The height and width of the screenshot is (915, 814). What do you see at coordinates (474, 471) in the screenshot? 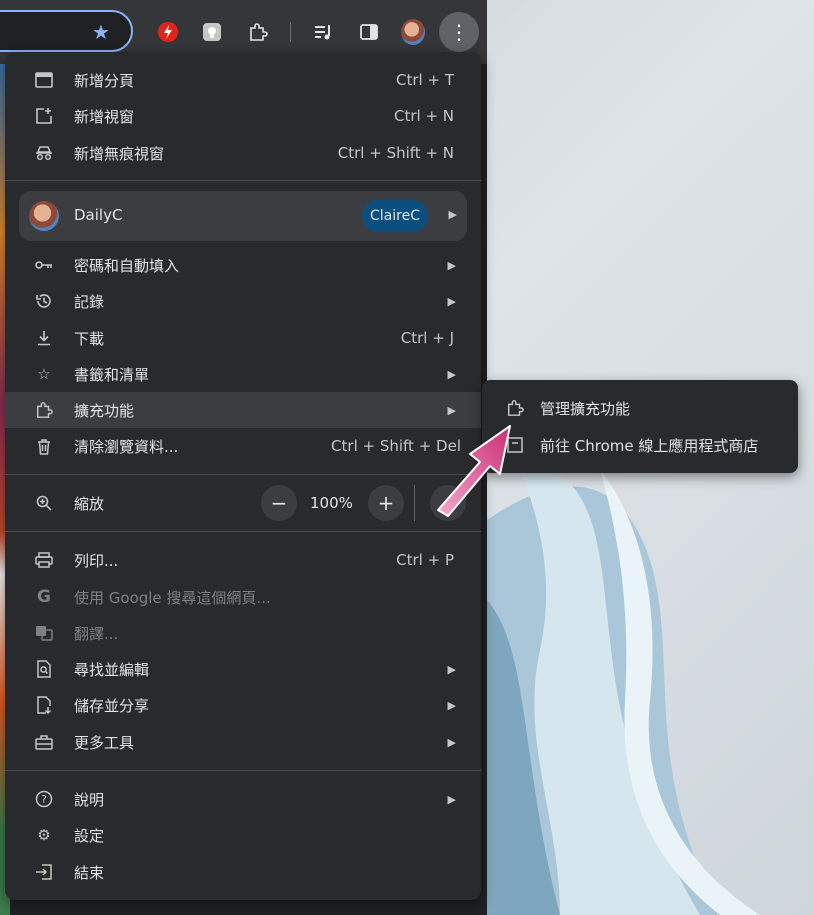
I see `pointer-arrow-annotation` at bounding box center [474, 471].